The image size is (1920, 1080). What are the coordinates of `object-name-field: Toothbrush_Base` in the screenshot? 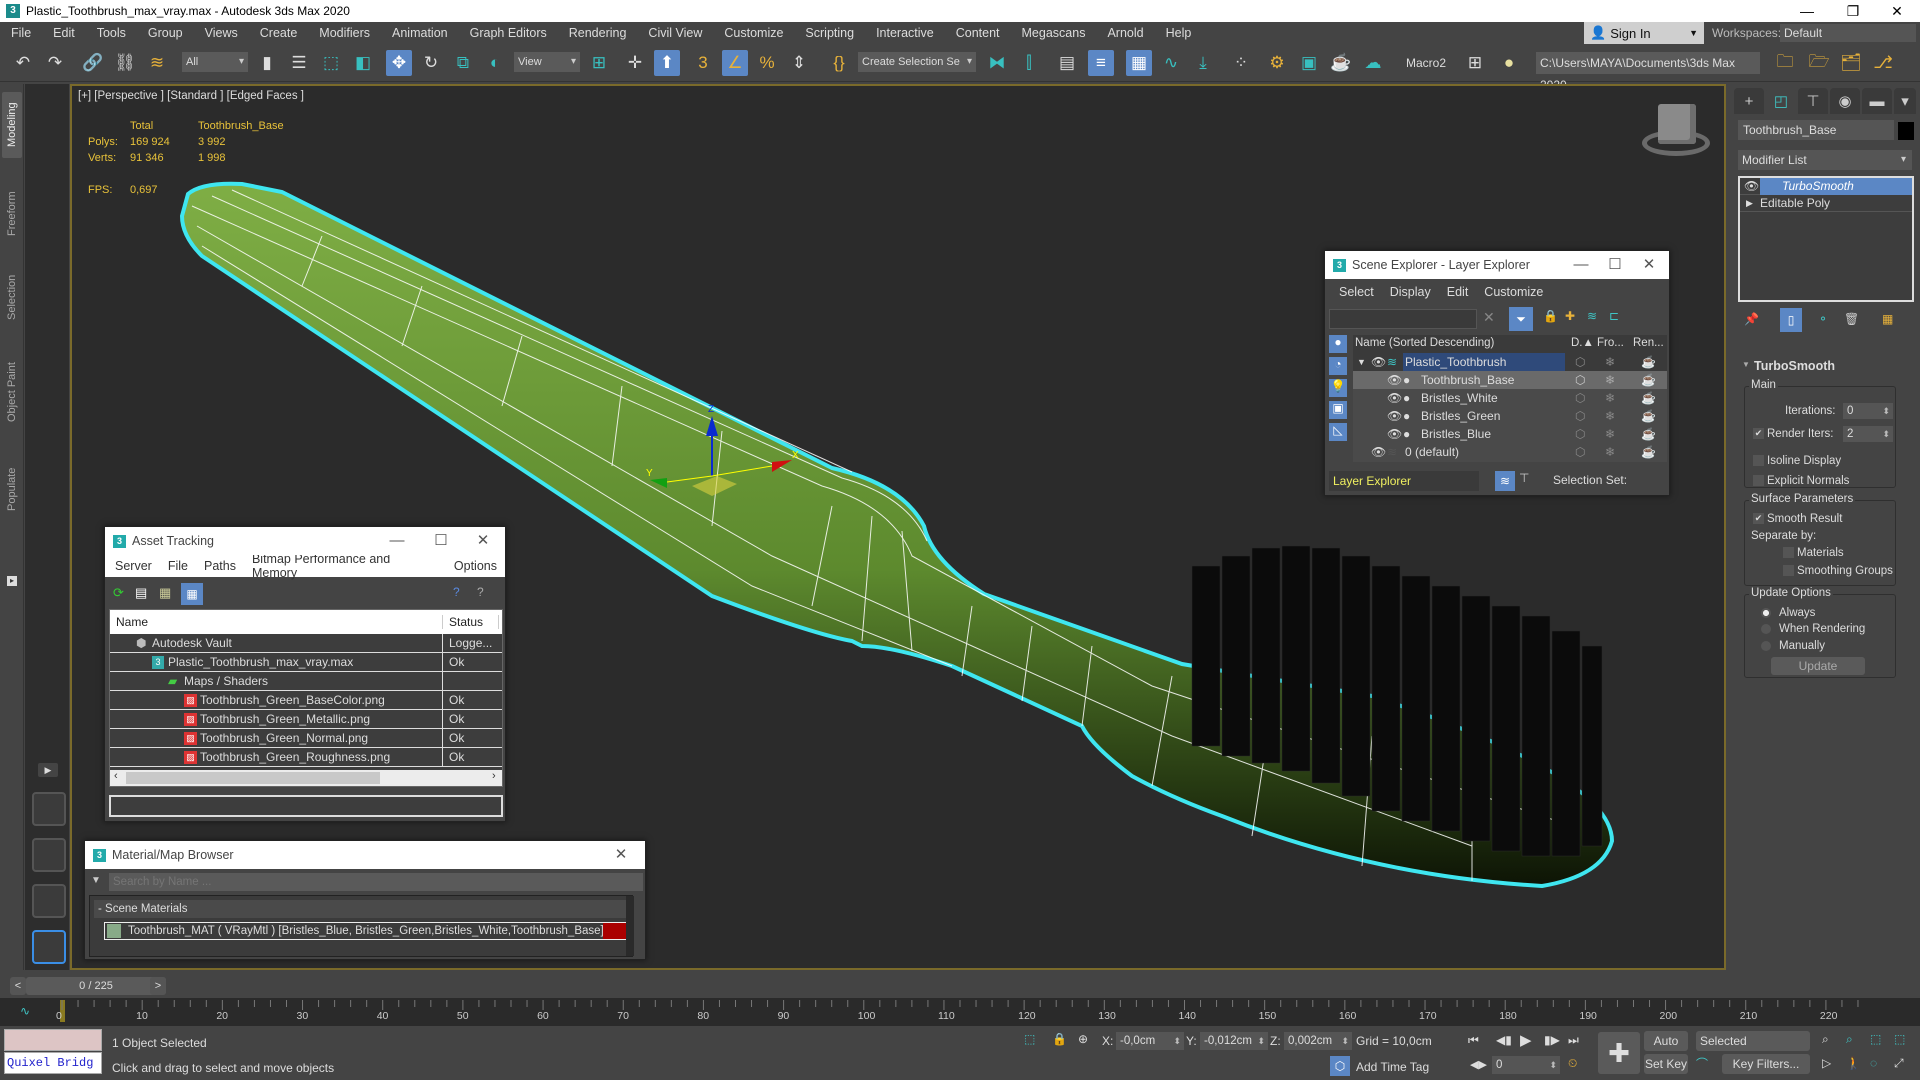 It's located at (1816, 130).